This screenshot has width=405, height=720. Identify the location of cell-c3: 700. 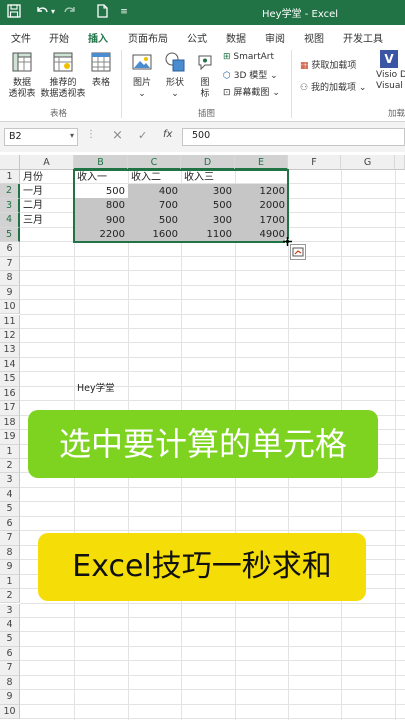
(154, 205).